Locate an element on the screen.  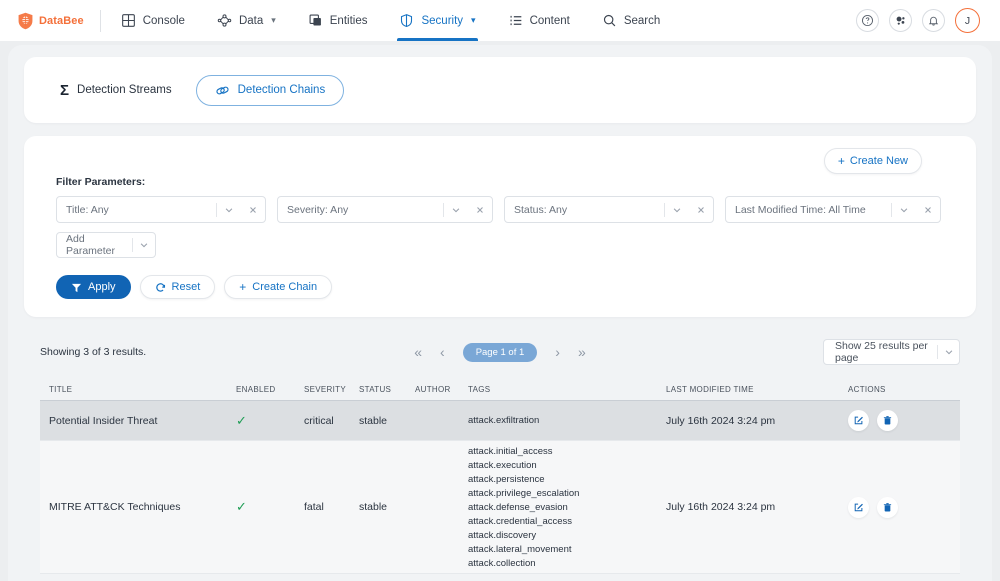
tag: attack.discovery is located at coordinates (502, 535).